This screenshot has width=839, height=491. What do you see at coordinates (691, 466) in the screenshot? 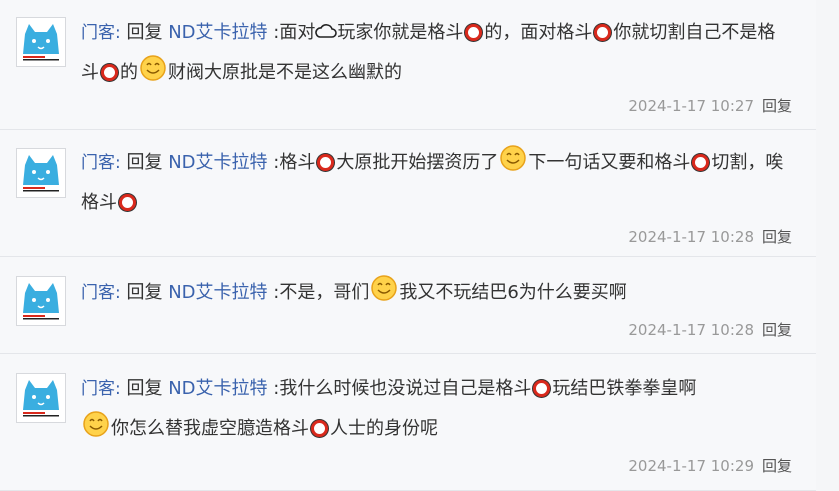
I see `reply-timestamp: 2024-1-17 10:29` at bounding box center [691, 466].